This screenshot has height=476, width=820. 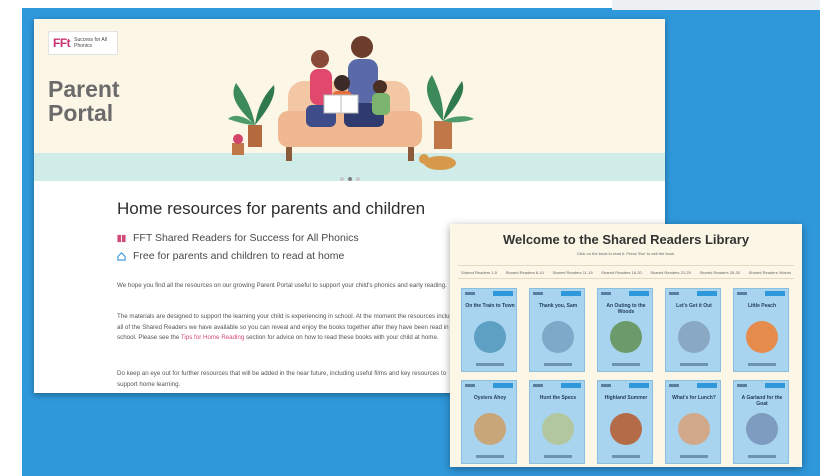 What do you see at coordinates (626, 398) in the screenshot?
I see `book-title: Highland Summer` at bounding box center [626, 398].